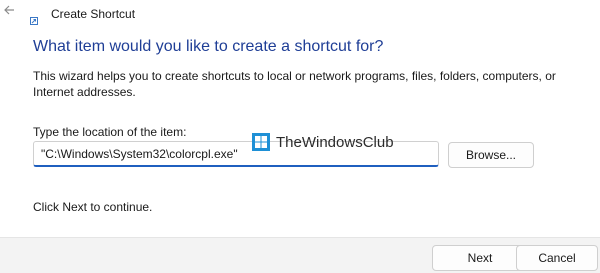  Describe the element at coordinates (300, 14) in the screenshot. I see `title-bar: Create Shortcut` at that location.